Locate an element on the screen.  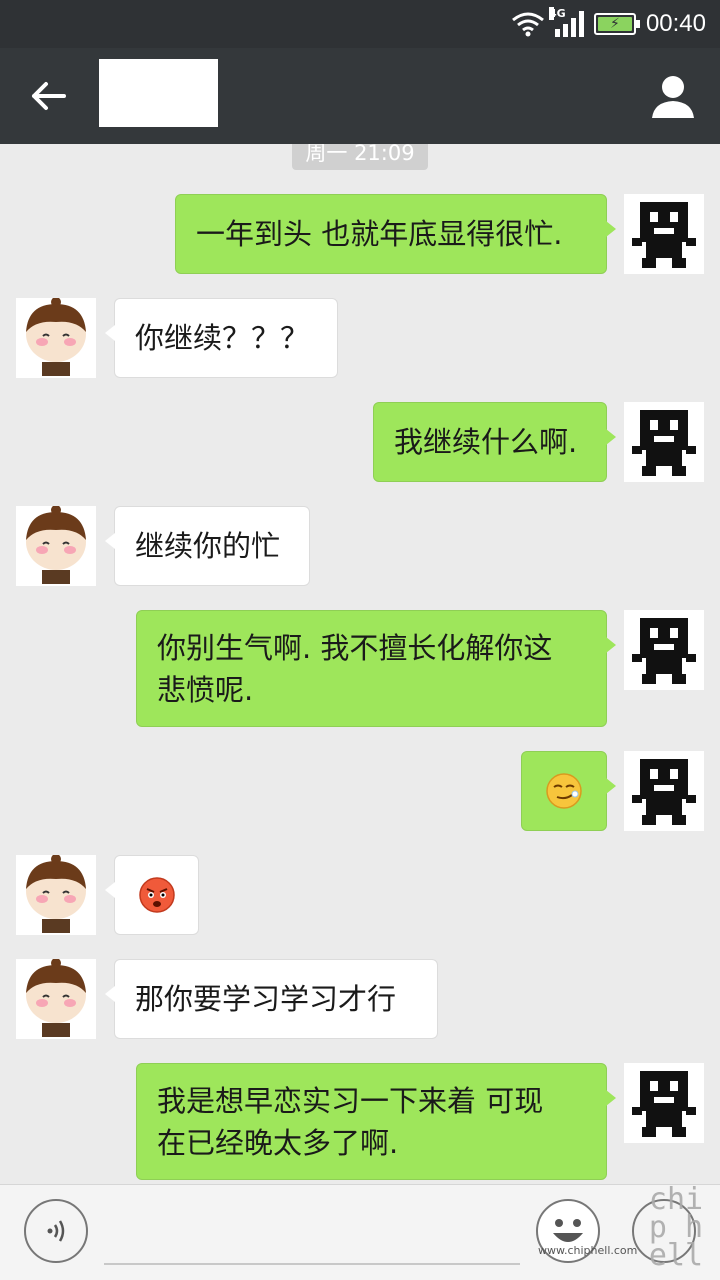
wifi-icon is located at coordinates (528, 24).